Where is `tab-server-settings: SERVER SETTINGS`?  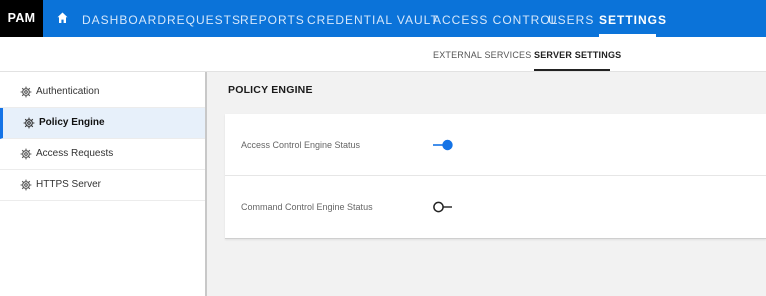
tab-server-settings: SERVER SETTINGS is located at coordinates (577, 55).